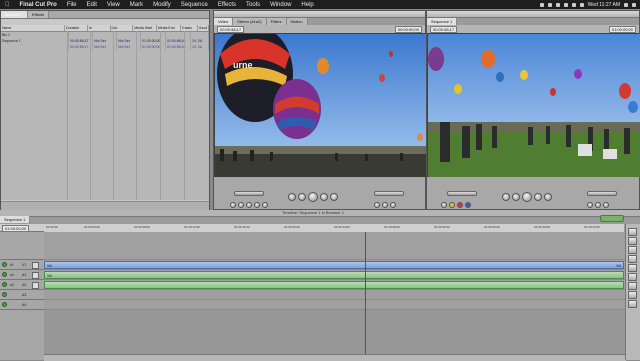 The image size is (640, 361). I want to click on viewer-jog-control, so click(249, 193).